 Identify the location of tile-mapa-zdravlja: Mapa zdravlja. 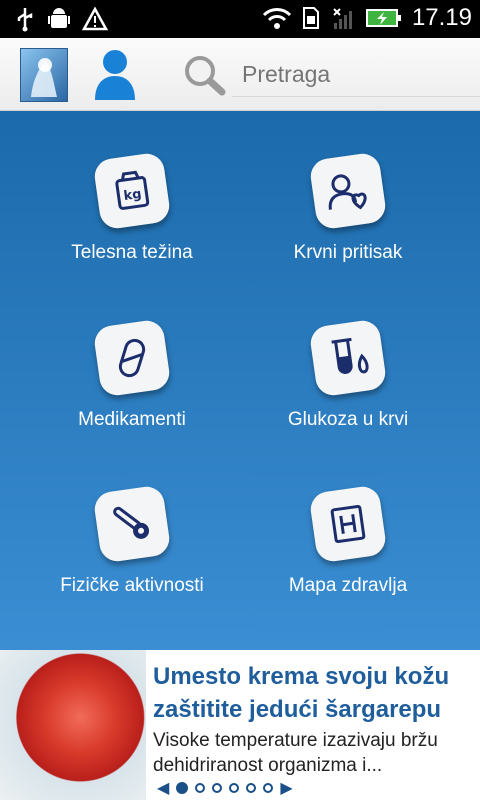
(348, 561).